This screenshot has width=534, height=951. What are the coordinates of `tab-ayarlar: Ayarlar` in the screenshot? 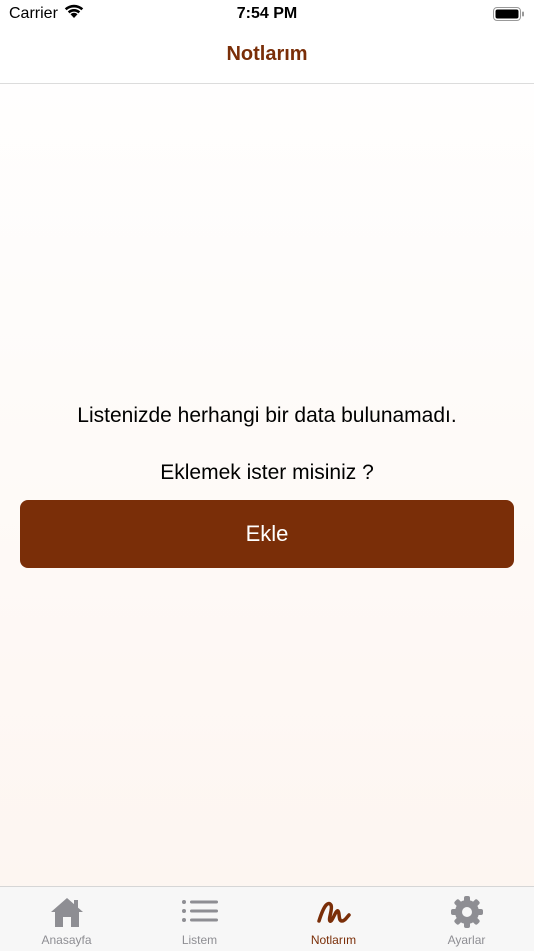 It's located at (466, 919).